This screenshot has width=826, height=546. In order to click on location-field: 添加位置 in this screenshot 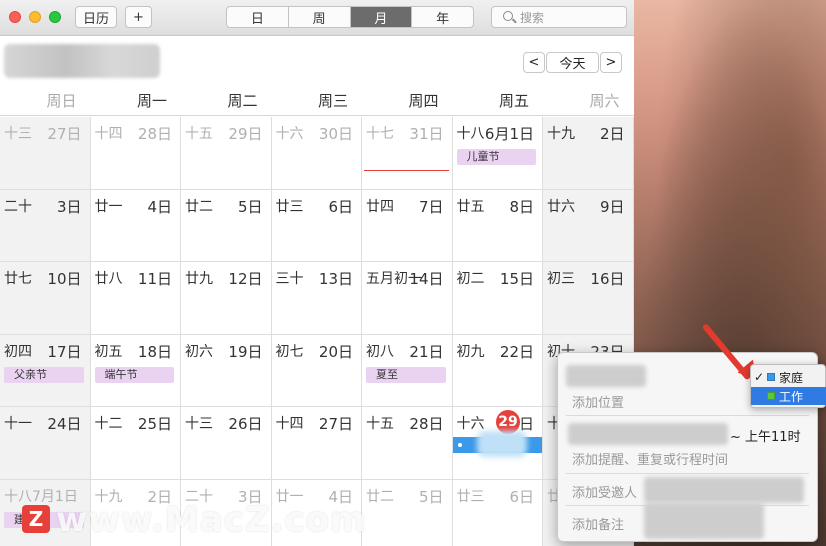, I will do `click(598, 401)`.